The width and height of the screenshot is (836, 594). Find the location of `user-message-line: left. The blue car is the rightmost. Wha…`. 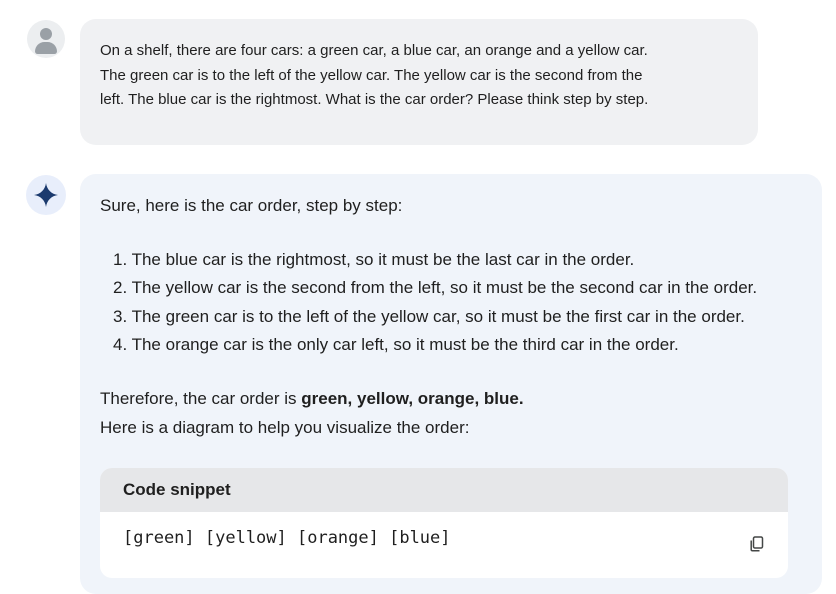

user-message-line: left. The blue car is the rightmost. Wha… is located at coordinates (374, 99).